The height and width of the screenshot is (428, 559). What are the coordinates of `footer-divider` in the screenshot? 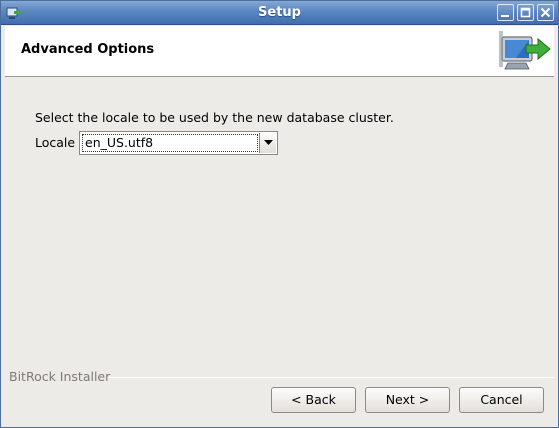 It's located at (331, 377).